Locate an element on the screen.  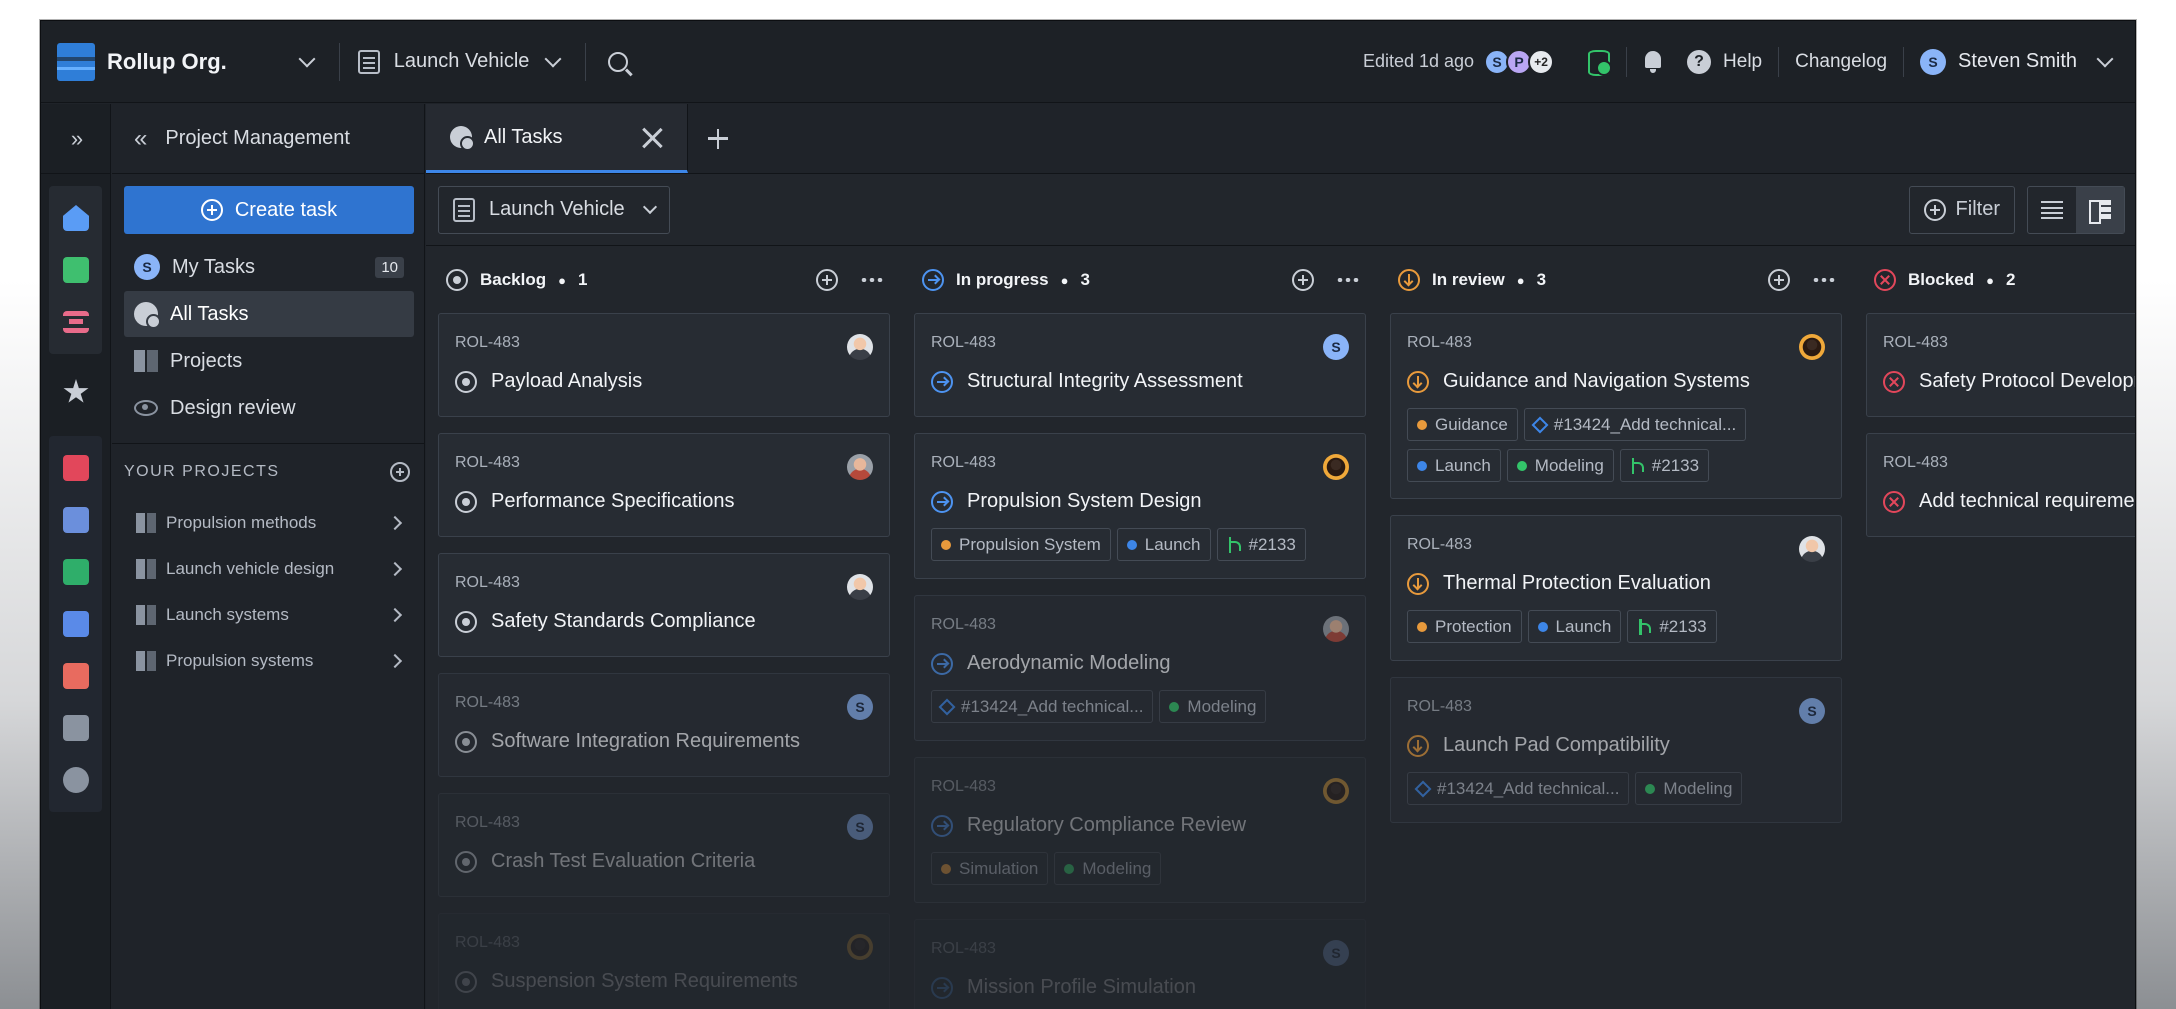
tab-all-tasks: All Tasks is located at coordinates (557, 138).